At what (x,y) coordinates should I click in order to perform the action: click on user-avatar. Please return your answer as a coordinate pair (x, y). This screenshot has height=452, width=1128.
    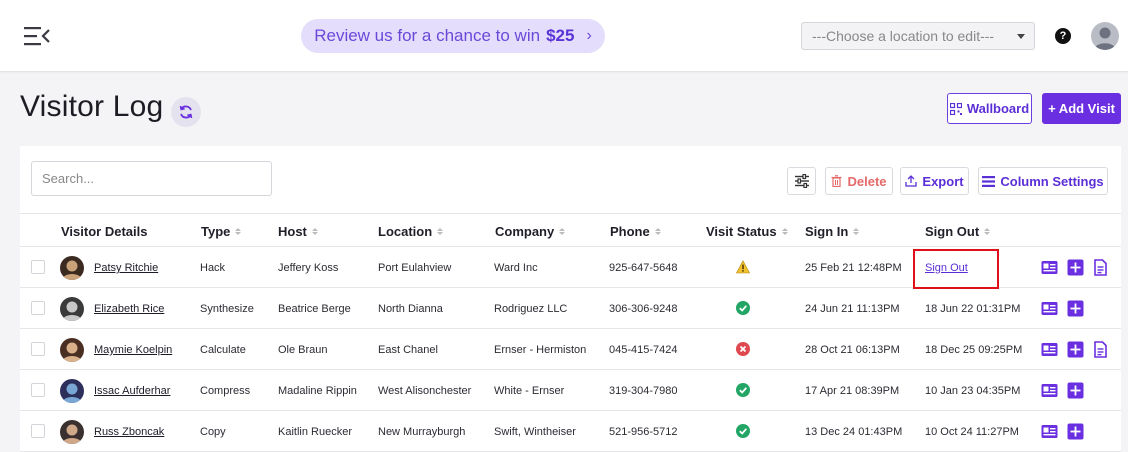
    Looking at the image, I should click on (1105, 36).